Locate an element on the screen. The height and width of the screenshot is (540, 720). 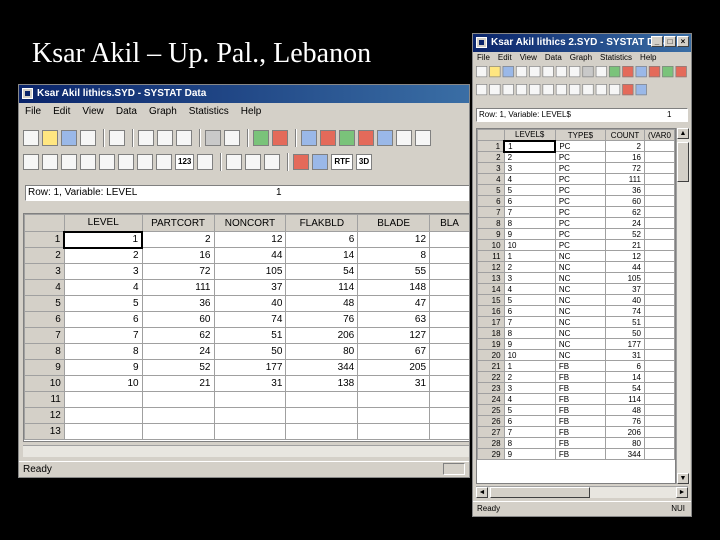
row-header: 10 is located at coordinates (491, 245).